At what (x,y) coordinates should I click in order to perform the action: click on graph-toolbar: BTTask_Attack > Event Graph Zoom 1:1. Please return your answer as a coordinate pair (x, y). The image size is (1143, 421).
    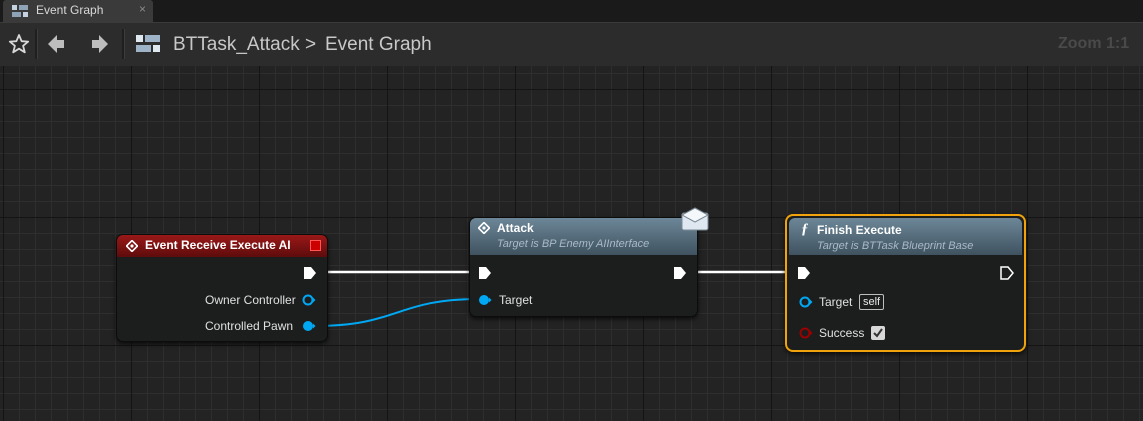
    Looking at the image, I should click on (571, 44).